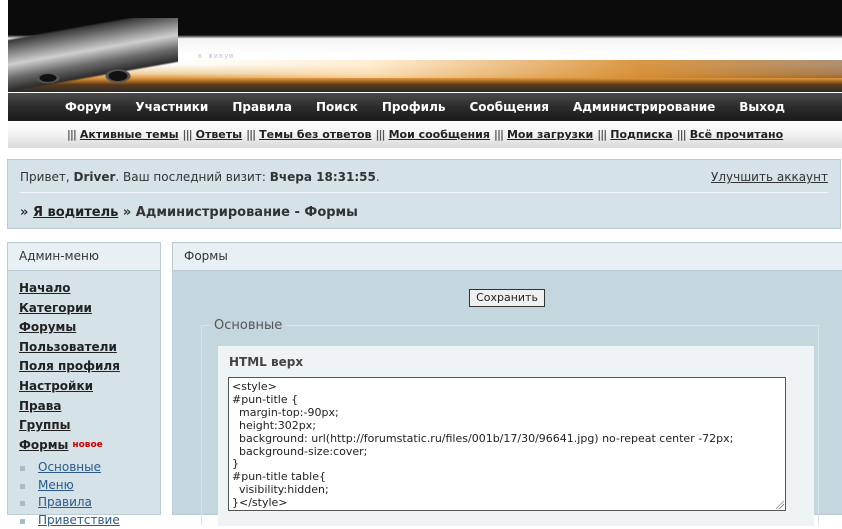  Describe the element at coordinates (47, 327) in the screenshot. I see `admin-menu-forums: Форумы` at that location.